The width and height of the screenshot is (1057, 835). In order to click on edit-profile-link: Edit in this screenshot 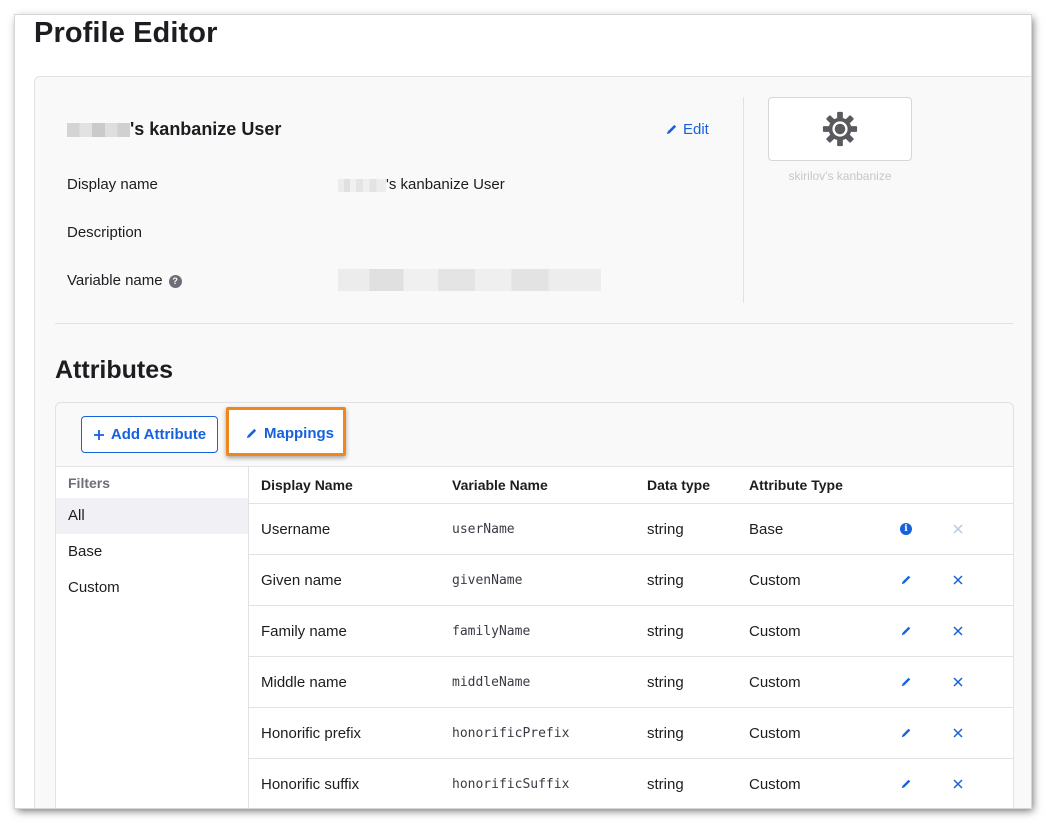, I will do `click(687, 129)`.